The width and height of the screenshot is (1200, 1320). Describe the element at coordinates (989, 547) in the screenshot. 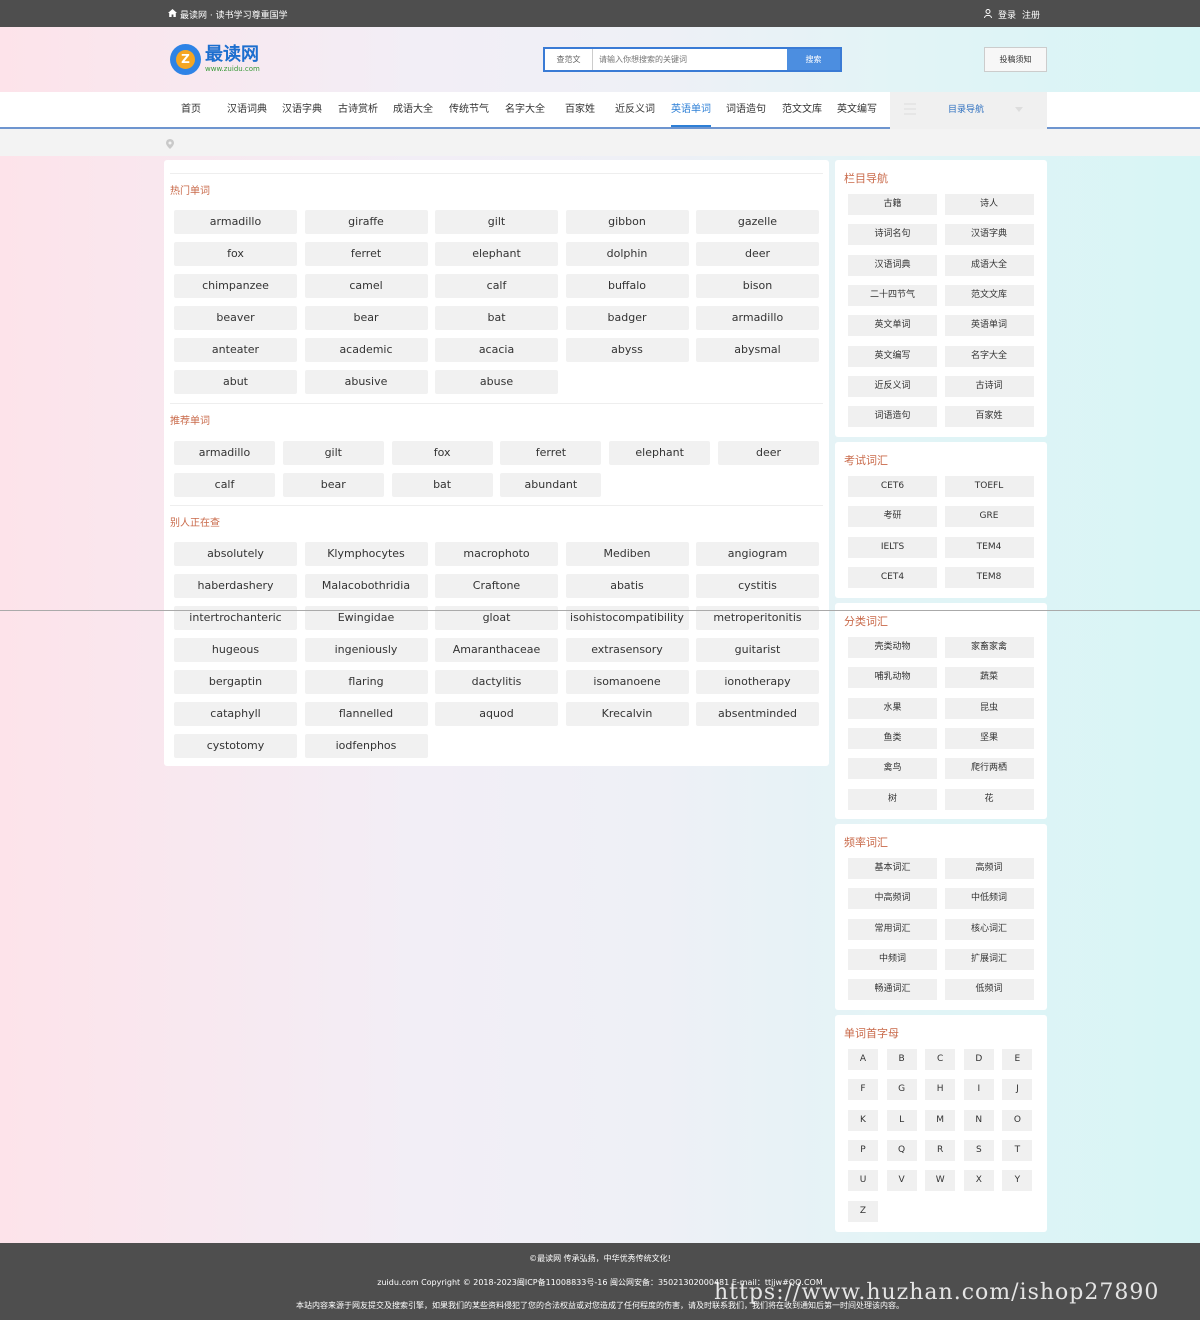

I see `exam-vocab-link: TEM4` at that location.